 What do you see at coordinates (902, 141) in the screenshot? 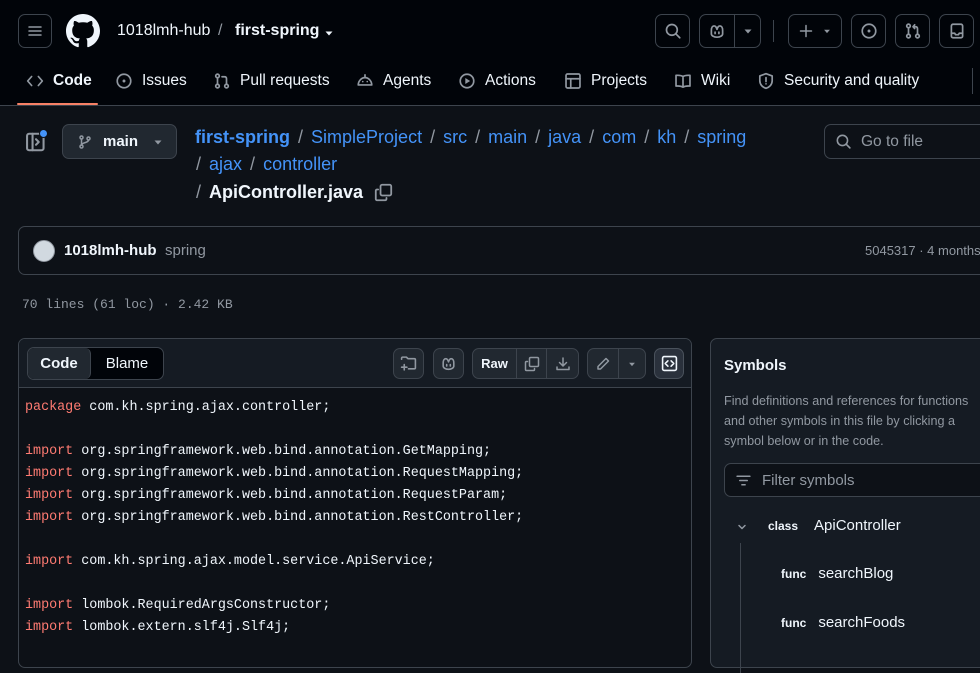
I see `go-to-file-input: Go to file` at bounding box center [902, 141].